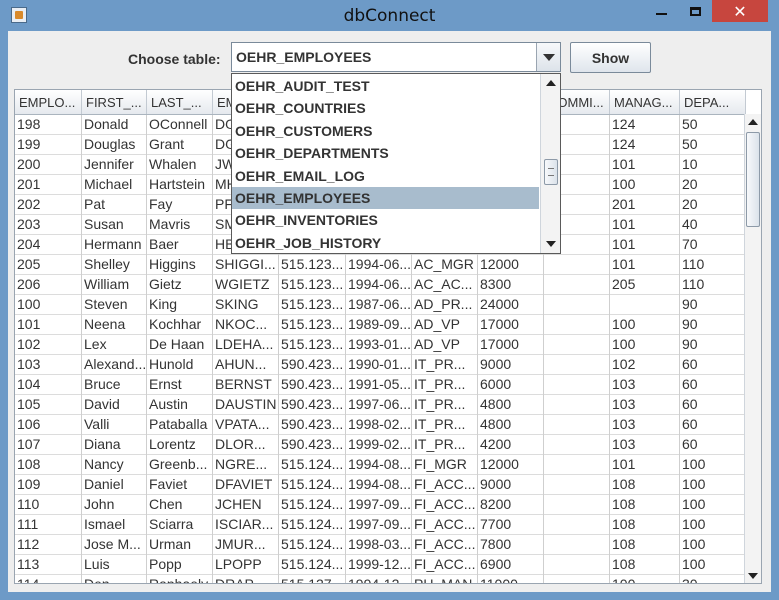  What do you see at coordinates (385, 108) in the screenshot?
I see `dropdown-option: OEHR_COUNTRIES` at bounding box center [385, 108].